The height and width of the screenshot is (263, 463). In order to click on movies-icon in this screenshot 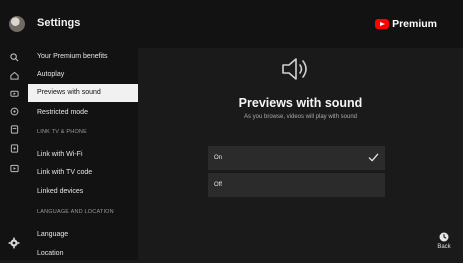, I will do `click(14, 148)`.